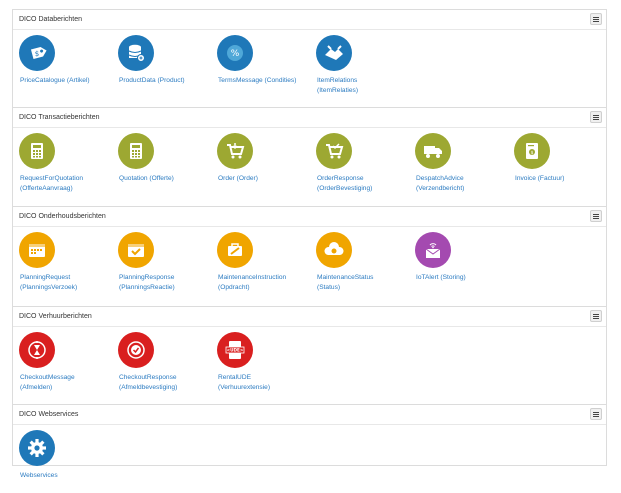 Image resolution: width=621 pixels, height=493 pixels. What do you see at coordinates (37, 350) in the screenshot?
I see `hourglass-icon` at bounding box center [37, 350].